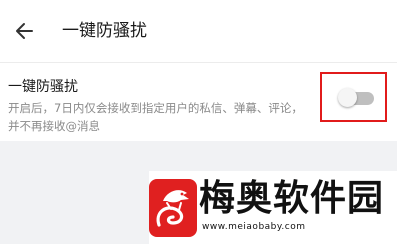  What do you see at coordinates (173, 208) in the screenshot?
I see `dragon-logo-icon` at bounding box center [173, 208].